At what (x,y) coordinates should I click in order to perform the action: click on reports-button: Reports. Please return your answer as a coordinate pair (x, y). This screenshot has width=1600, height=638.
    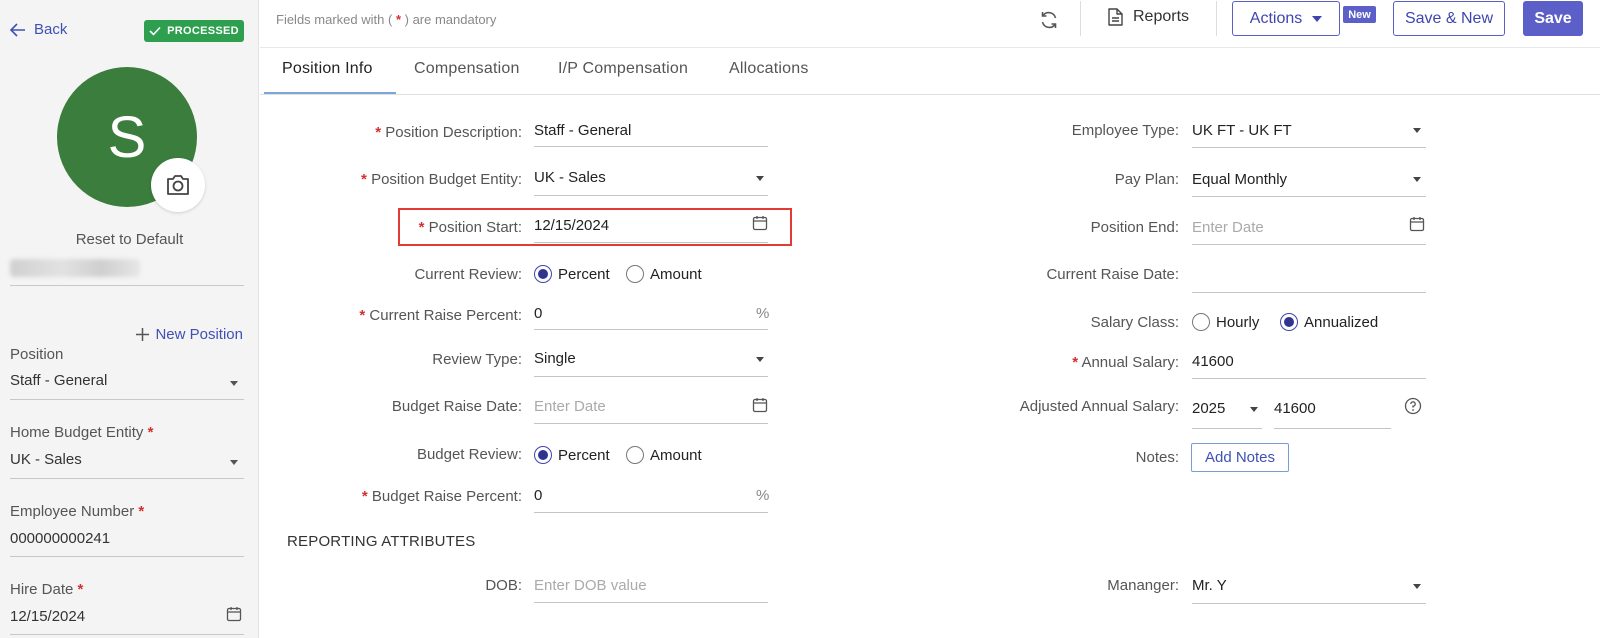
    Looking at the image, I should click on (1148, 17).